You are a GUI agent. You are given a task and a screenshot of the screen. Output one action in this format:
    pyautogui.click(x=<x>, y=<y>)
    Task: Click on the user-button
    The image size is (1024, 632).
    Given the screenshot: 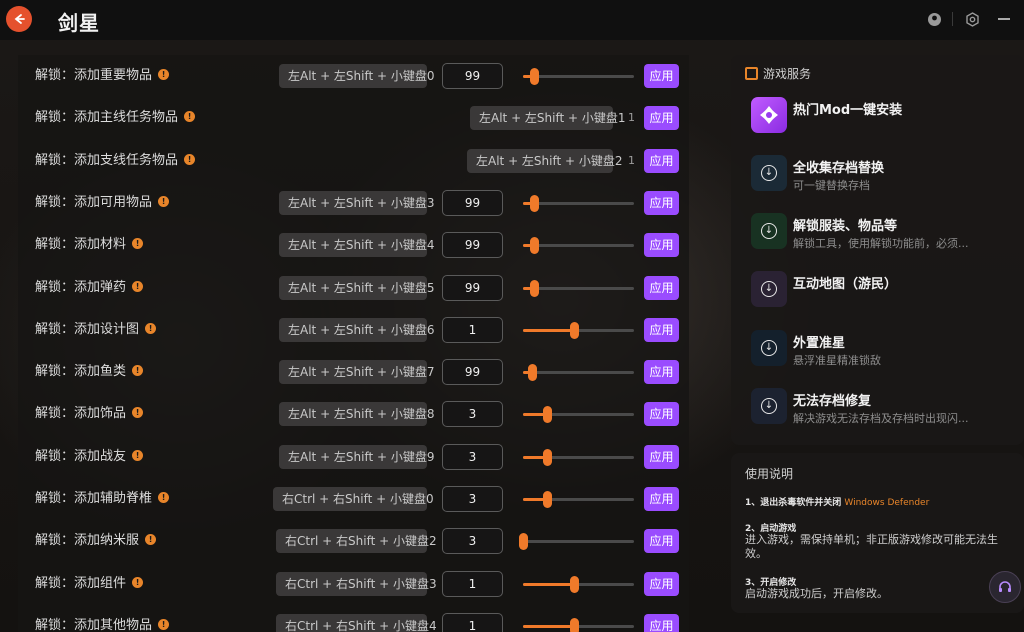 What is the action you would take?
    pyautogui.click(x=934, y=19)
    